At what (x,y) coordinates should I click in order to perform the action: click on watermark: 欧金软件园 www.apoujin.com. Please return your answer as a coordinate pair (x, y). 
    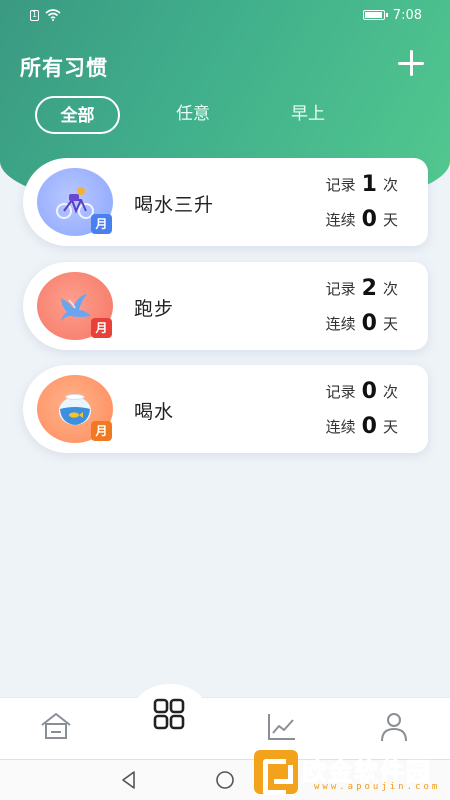
    Looking at the image, I should click on (350, 774).